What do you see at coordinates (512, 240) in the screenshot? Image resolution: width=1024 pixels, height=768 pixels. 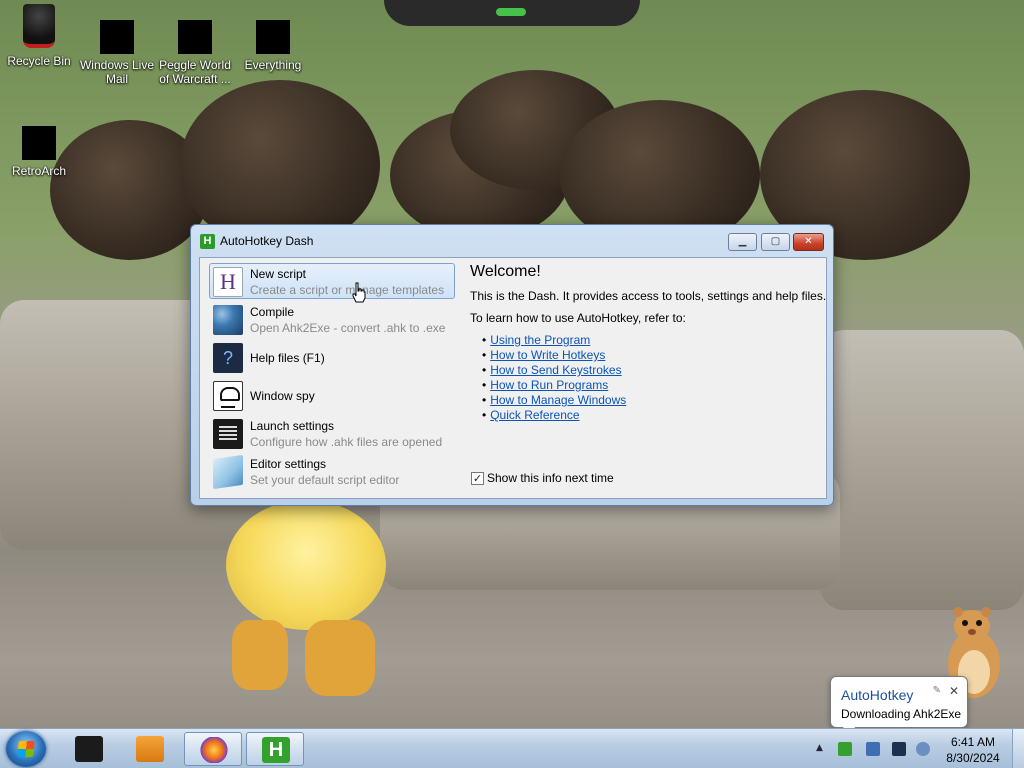 I see `titlebar: H AutoHotkey Dash ▁ ▢ ✕` at bounding box center [512, 240].